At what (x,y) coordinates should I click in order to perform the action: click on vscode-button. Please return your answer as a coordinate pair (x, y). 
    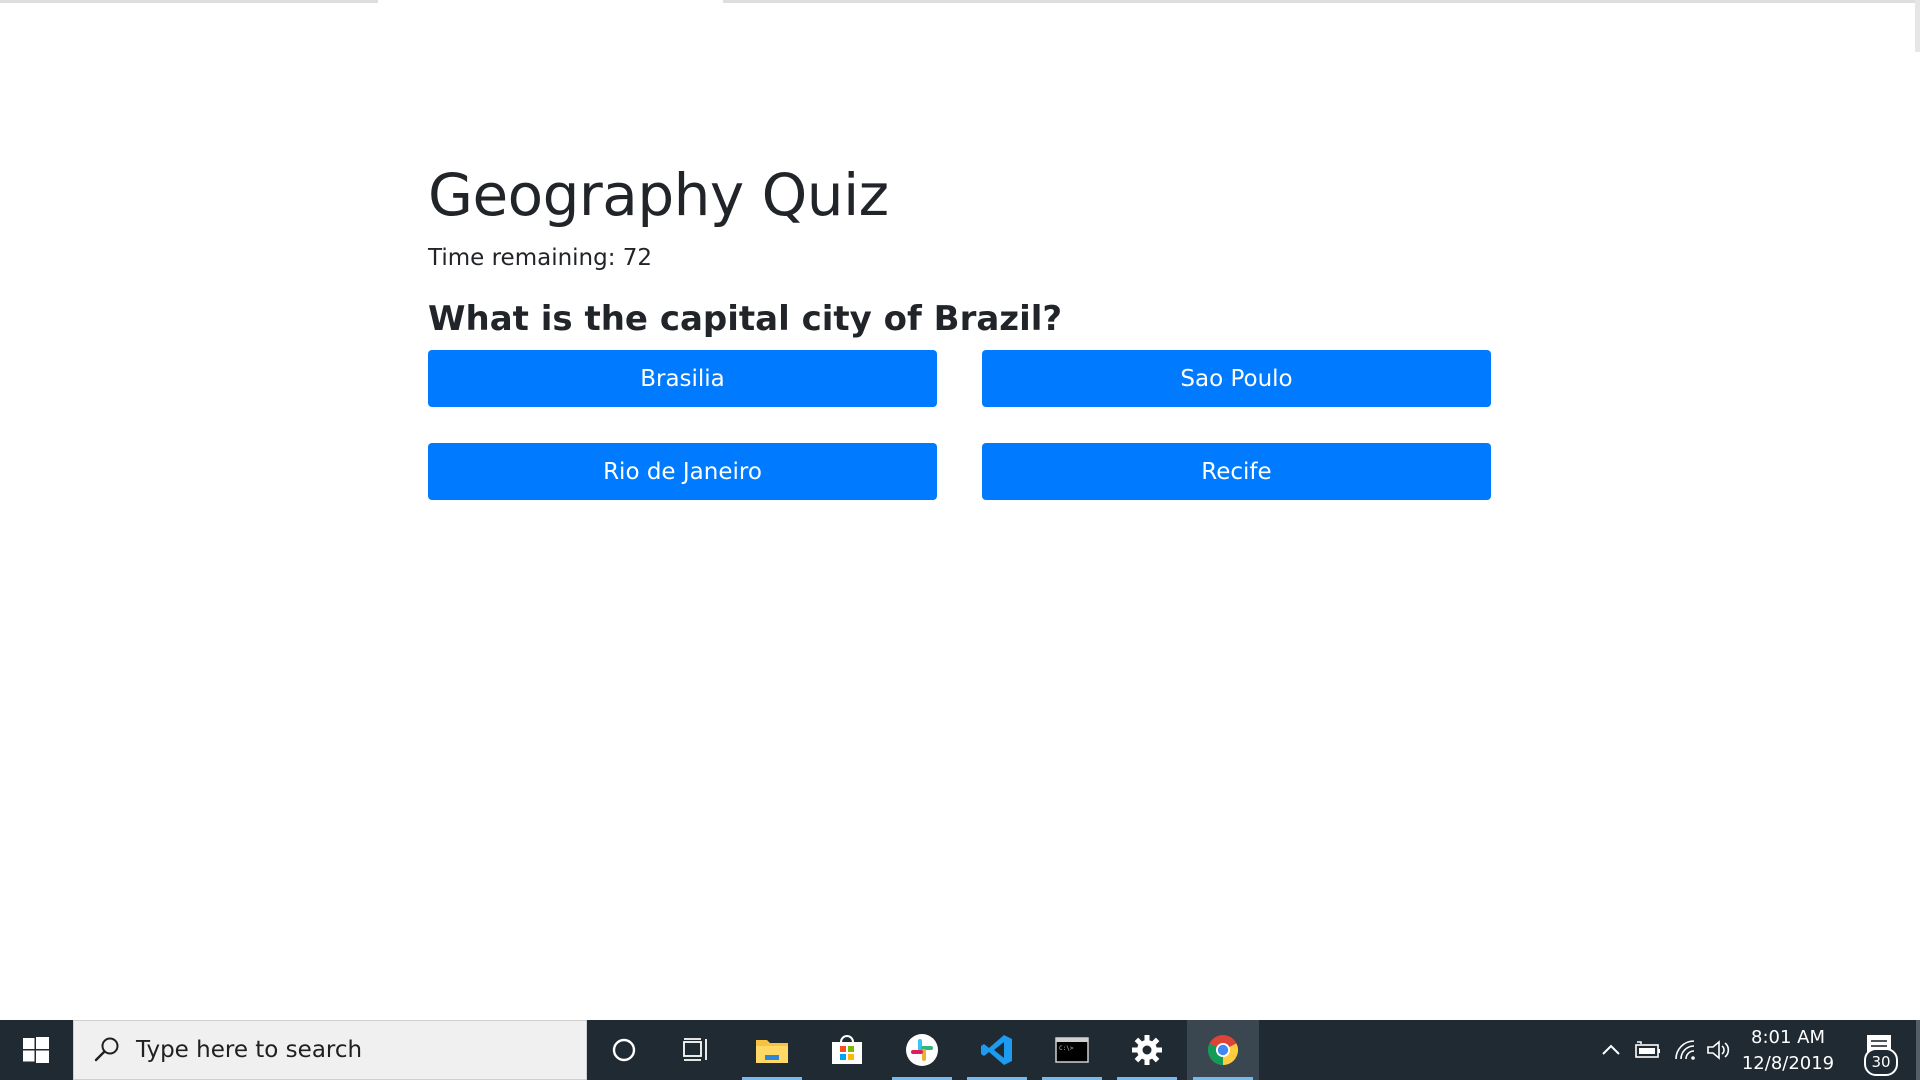
    Looking at the image, I should click on (997, 1050).